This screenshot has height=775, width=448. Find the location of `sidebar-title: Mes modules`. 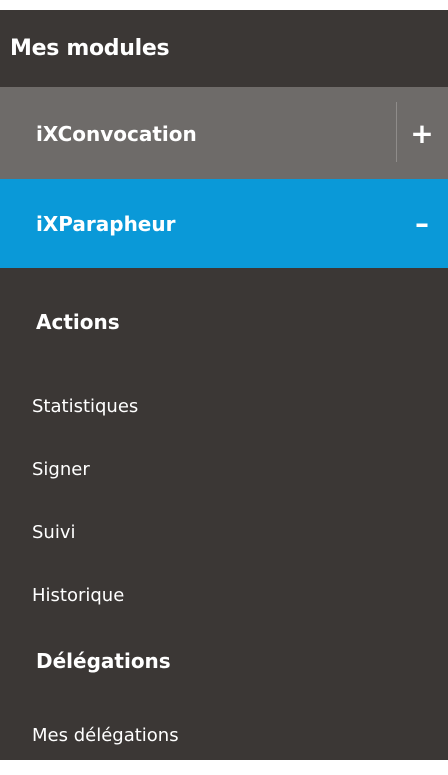

sidebar-title: Mes modules is located at coordinates (224, 49).